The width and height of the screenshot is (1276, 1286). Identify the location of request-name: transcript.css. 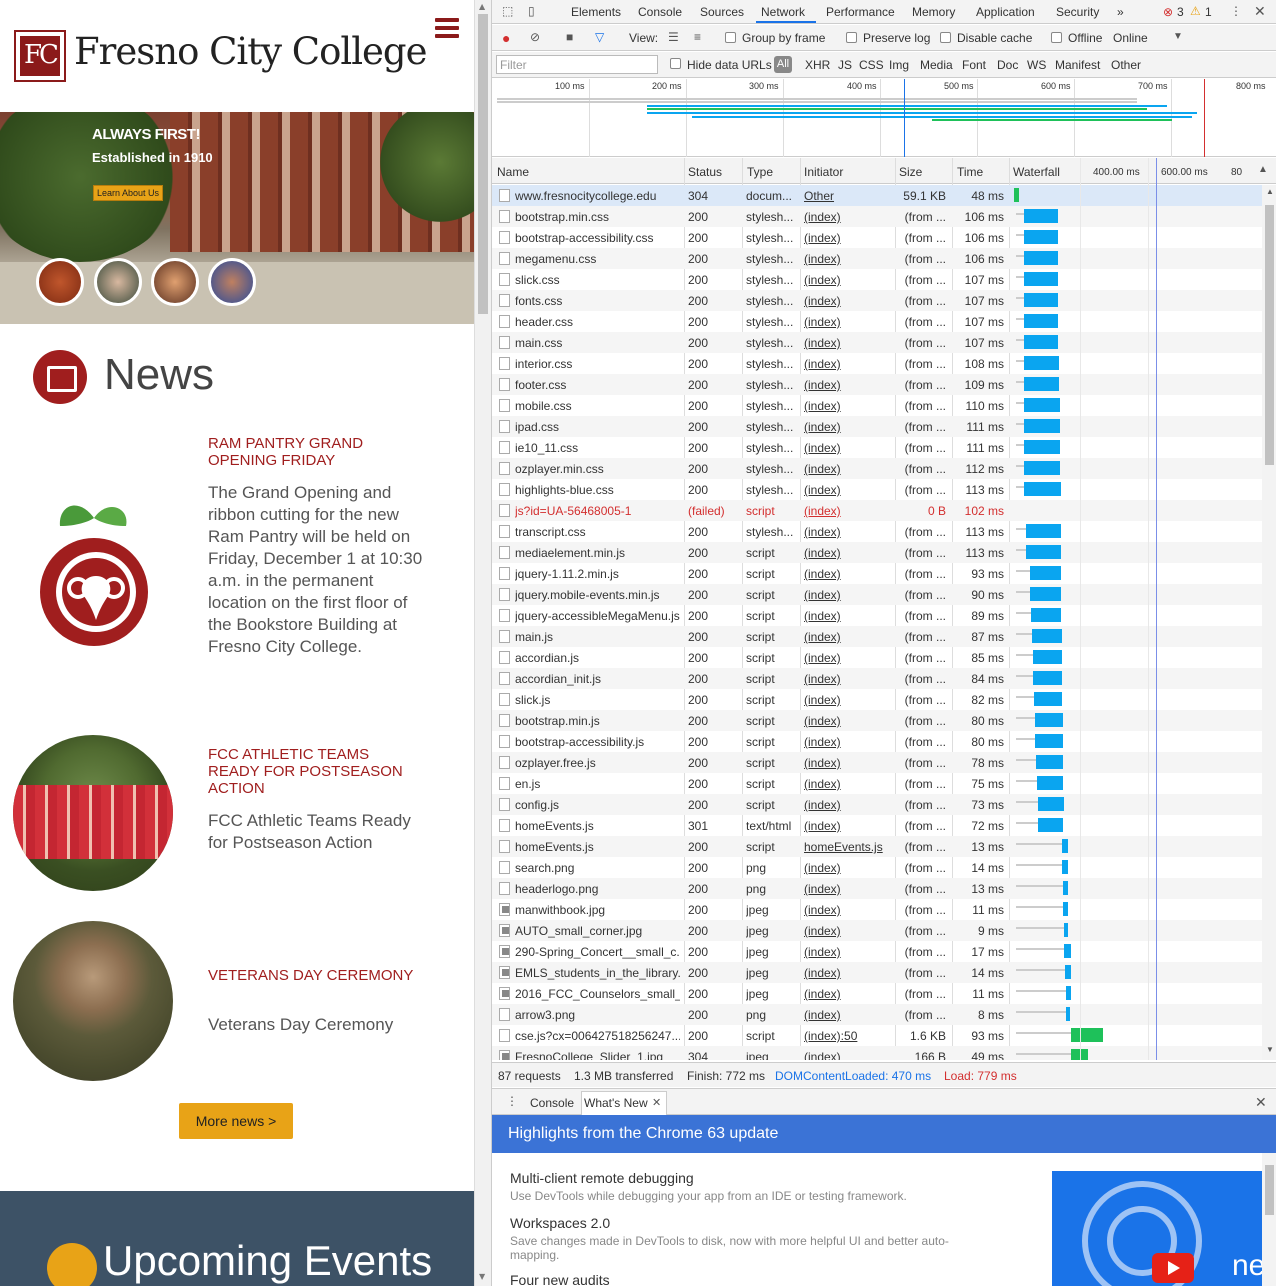
(597, 532).